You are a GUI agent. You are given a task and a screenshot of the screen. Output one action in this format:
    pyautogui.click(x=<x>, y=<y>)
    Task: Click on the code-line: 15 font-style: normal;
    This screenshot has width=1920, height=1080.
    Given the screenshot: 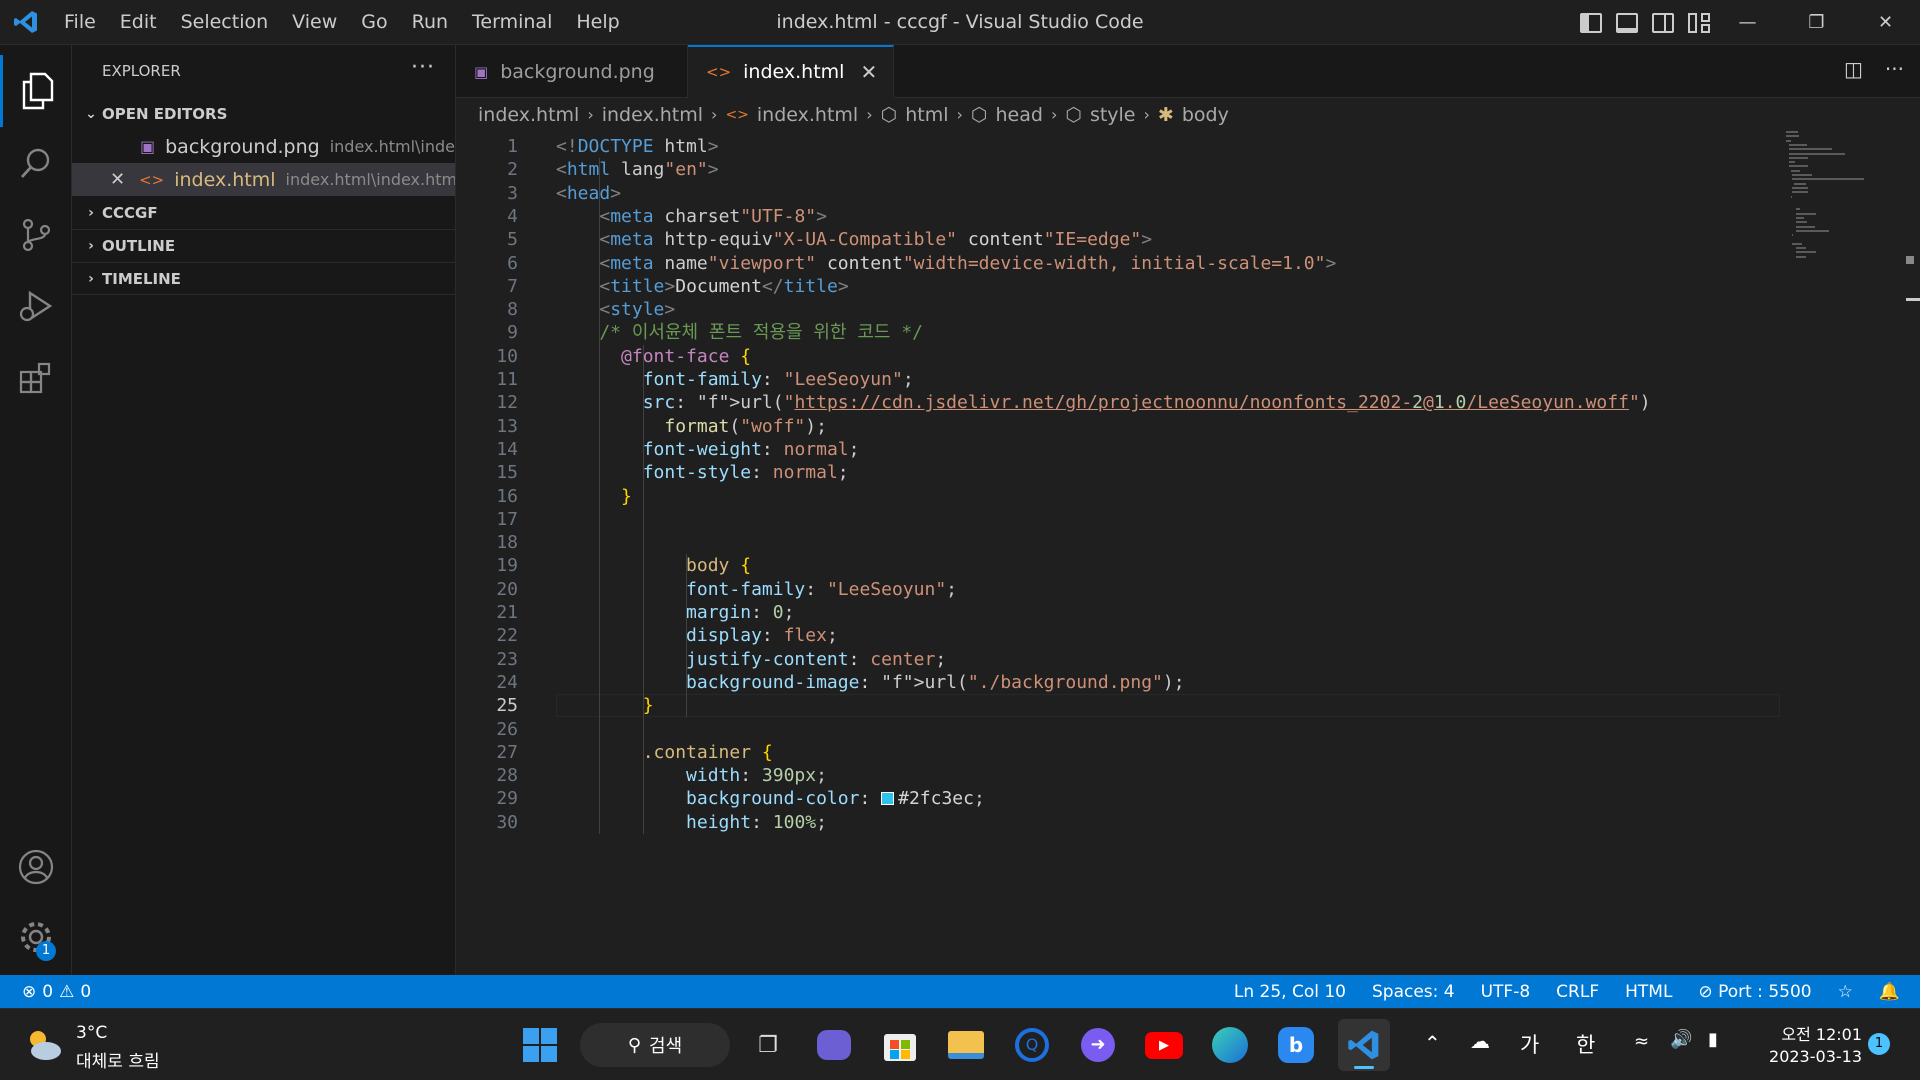 What is the action you would take?
    pyautogui.click(x=1116, y=472)
    